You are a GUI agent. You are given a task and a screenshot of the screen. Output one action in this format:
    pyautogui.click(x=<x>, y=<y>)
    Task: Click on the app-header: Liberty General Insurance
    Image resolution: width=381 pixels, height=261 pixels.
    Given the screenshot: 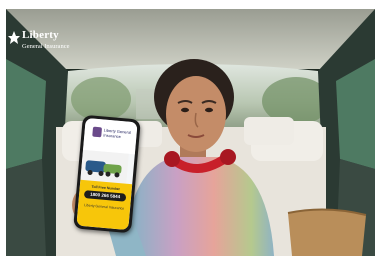 What is the action you would take?
    pyautogui.click(x=110, y=136)
    